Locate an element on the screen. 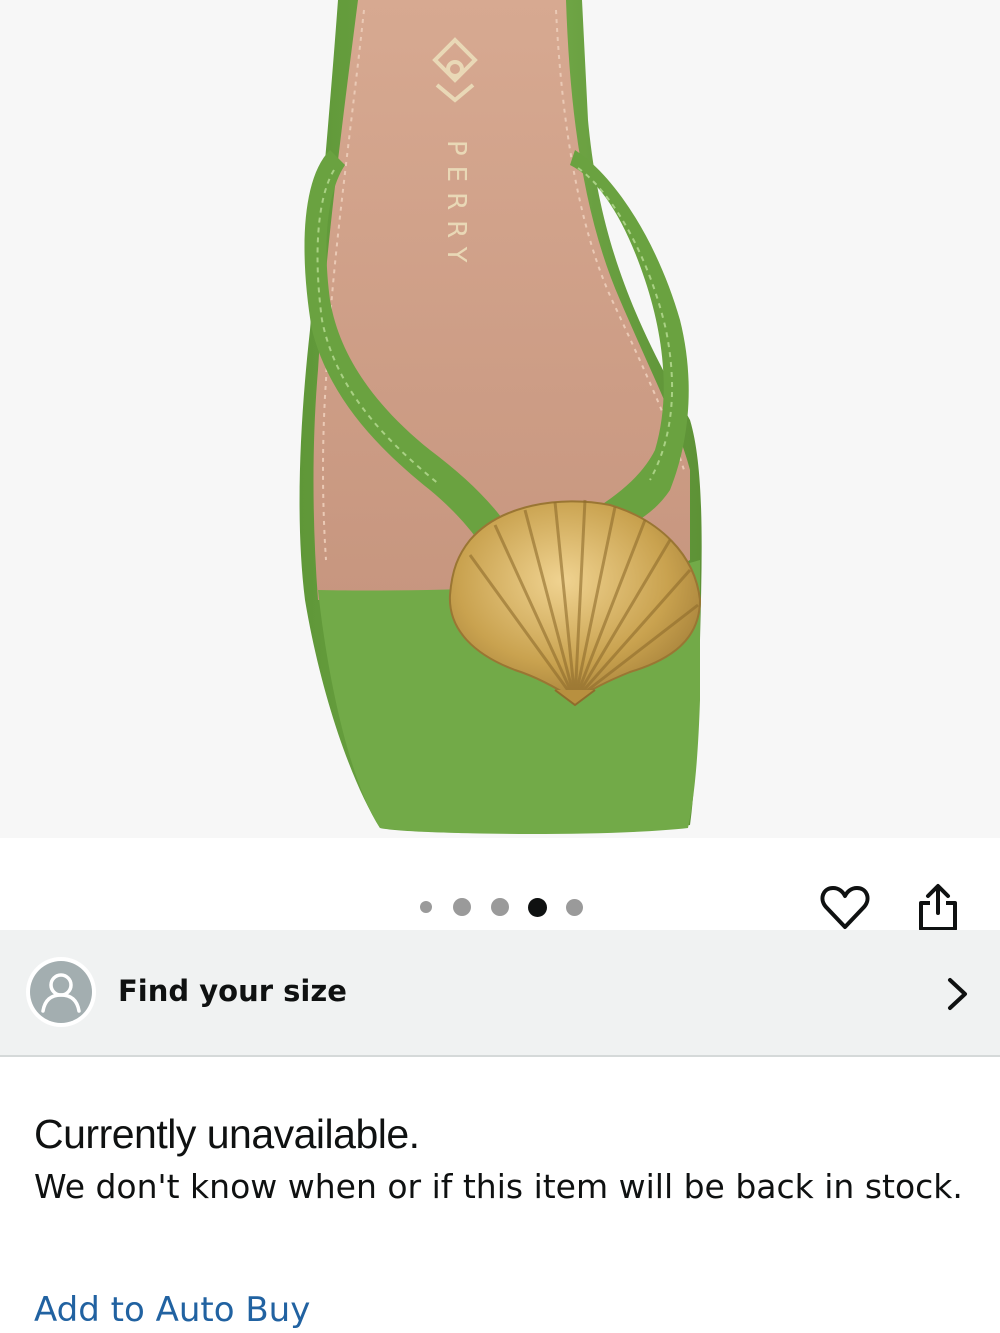  availability-title: Currently unavailable. is located at coordinates (227, 1134).